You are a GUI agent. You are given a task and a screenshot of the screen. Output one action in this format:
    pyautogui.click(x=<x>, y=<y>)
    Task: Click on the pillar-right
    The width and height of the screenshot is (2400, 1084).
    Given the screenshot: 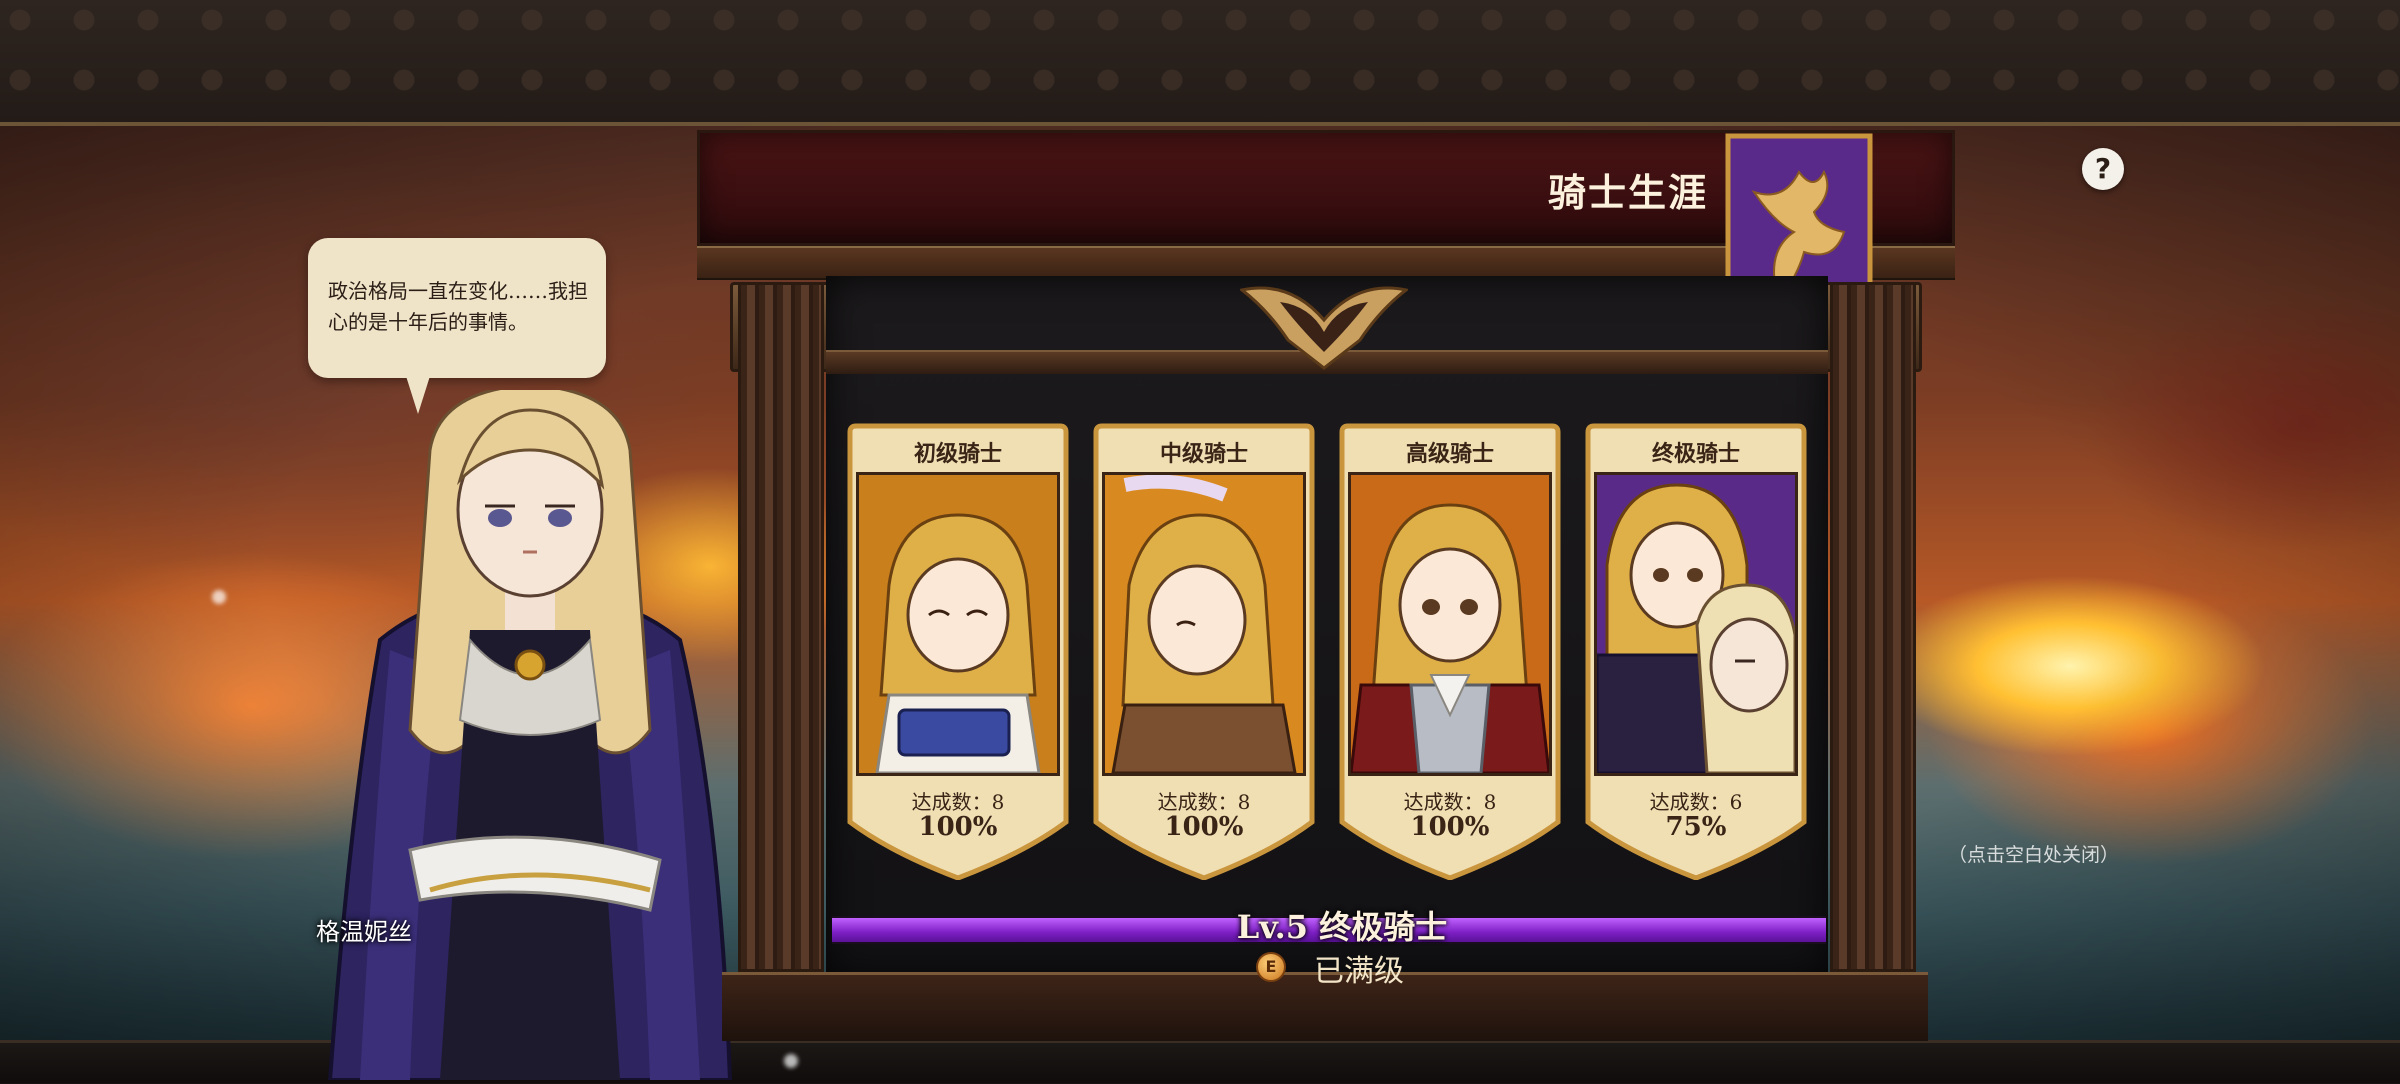 What is the action you would take?
    pyautogui.click(x=1873, y=627)
    